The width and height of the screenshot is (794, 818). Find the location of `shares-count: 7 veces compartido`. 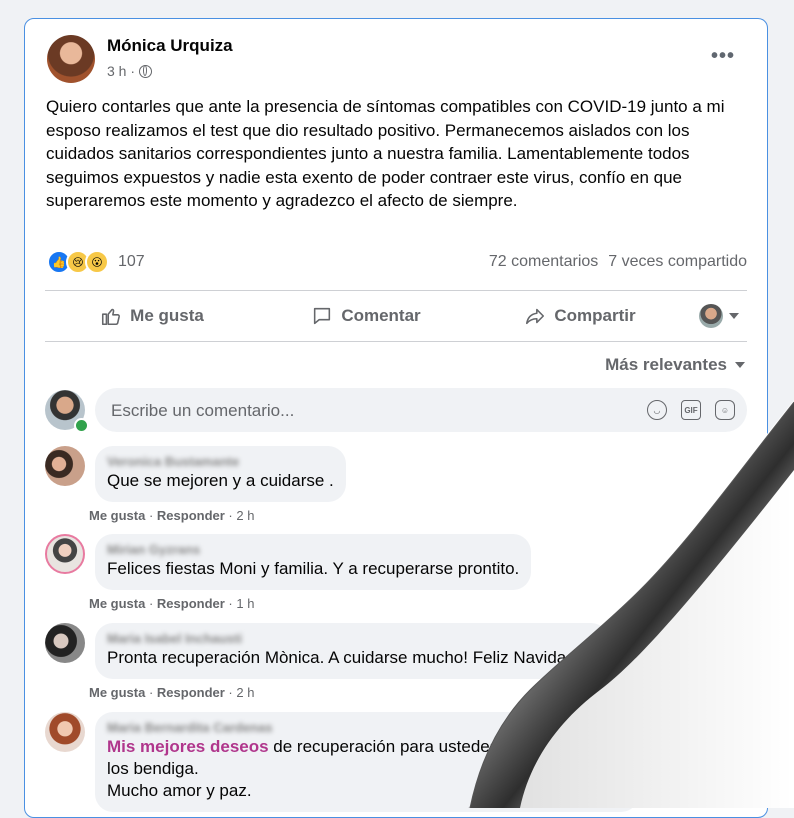

shares-count: 7 veces compartido is located at coordinates (677, 262).